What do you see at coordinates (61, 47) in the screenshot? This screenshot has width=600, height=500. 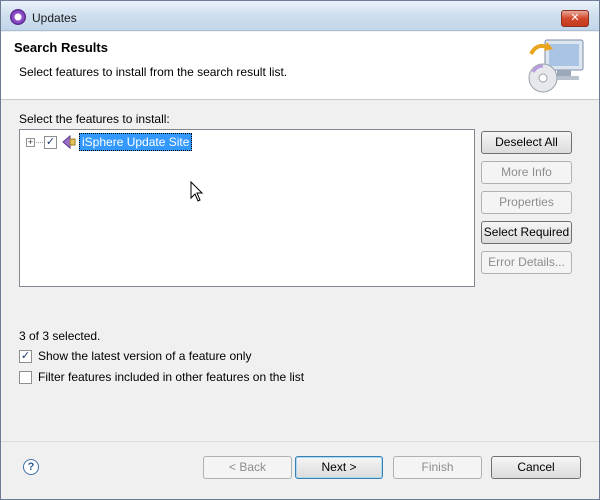 I see `page-title: Search Results` at bounding box center [61, 47].